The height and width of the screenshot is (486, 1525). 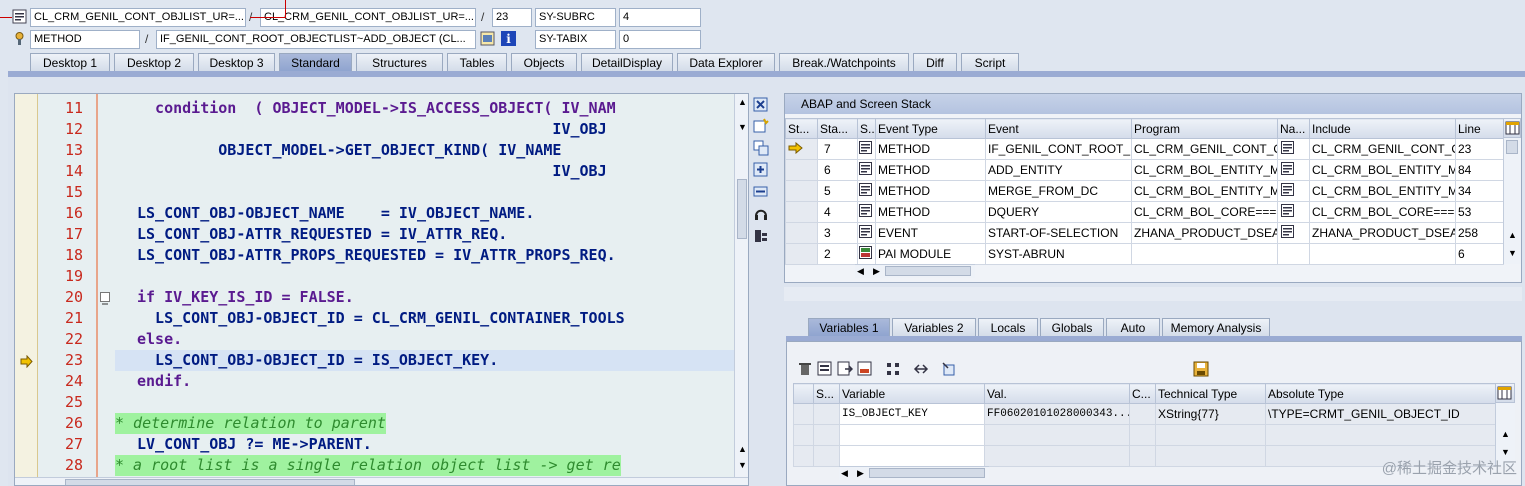 What do you see at coordinates (399, 62) in the screenshot?
I see `tab-structures: Structures` at bounding box center [399, 62].